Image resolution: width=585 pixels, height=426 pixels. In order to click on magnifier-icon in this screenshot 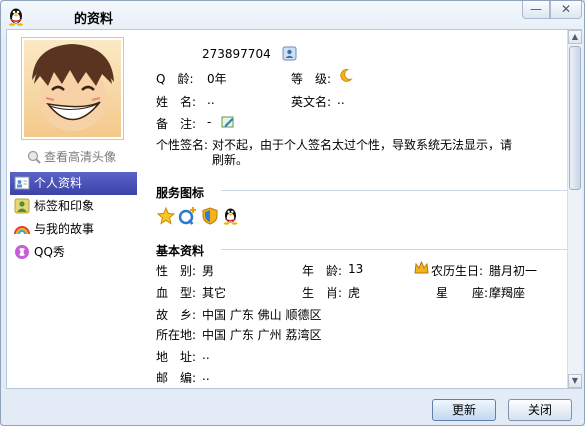, I will do `click(34, 157)`.